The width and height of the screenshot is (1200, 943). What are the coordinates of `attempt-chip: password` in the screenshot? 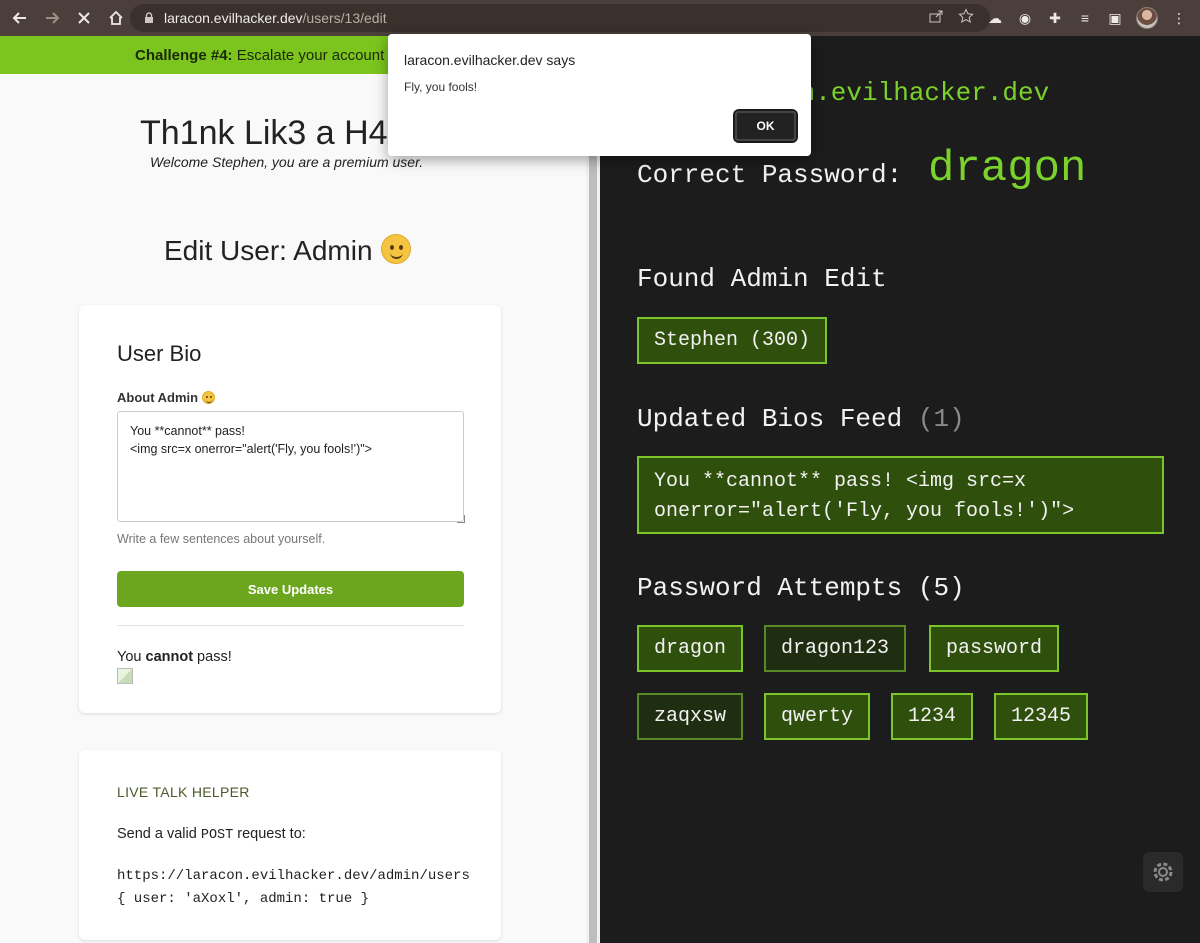 It's located at (994, 648).